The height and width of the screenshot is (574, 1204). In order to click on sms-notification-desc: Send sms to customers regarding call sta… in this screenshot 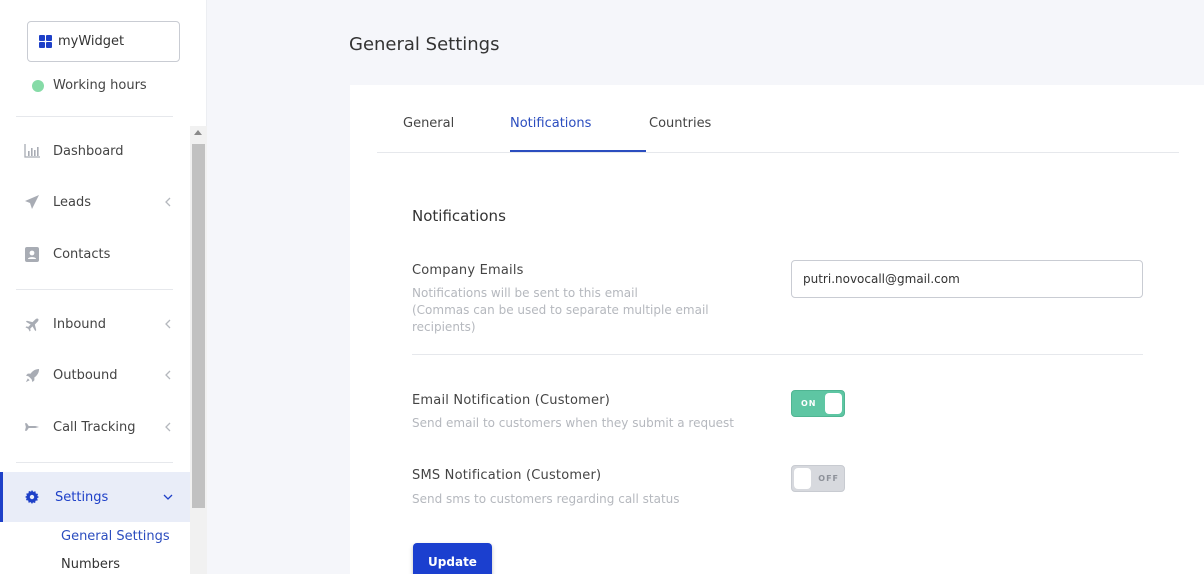, I will do `click(546, 499)`.